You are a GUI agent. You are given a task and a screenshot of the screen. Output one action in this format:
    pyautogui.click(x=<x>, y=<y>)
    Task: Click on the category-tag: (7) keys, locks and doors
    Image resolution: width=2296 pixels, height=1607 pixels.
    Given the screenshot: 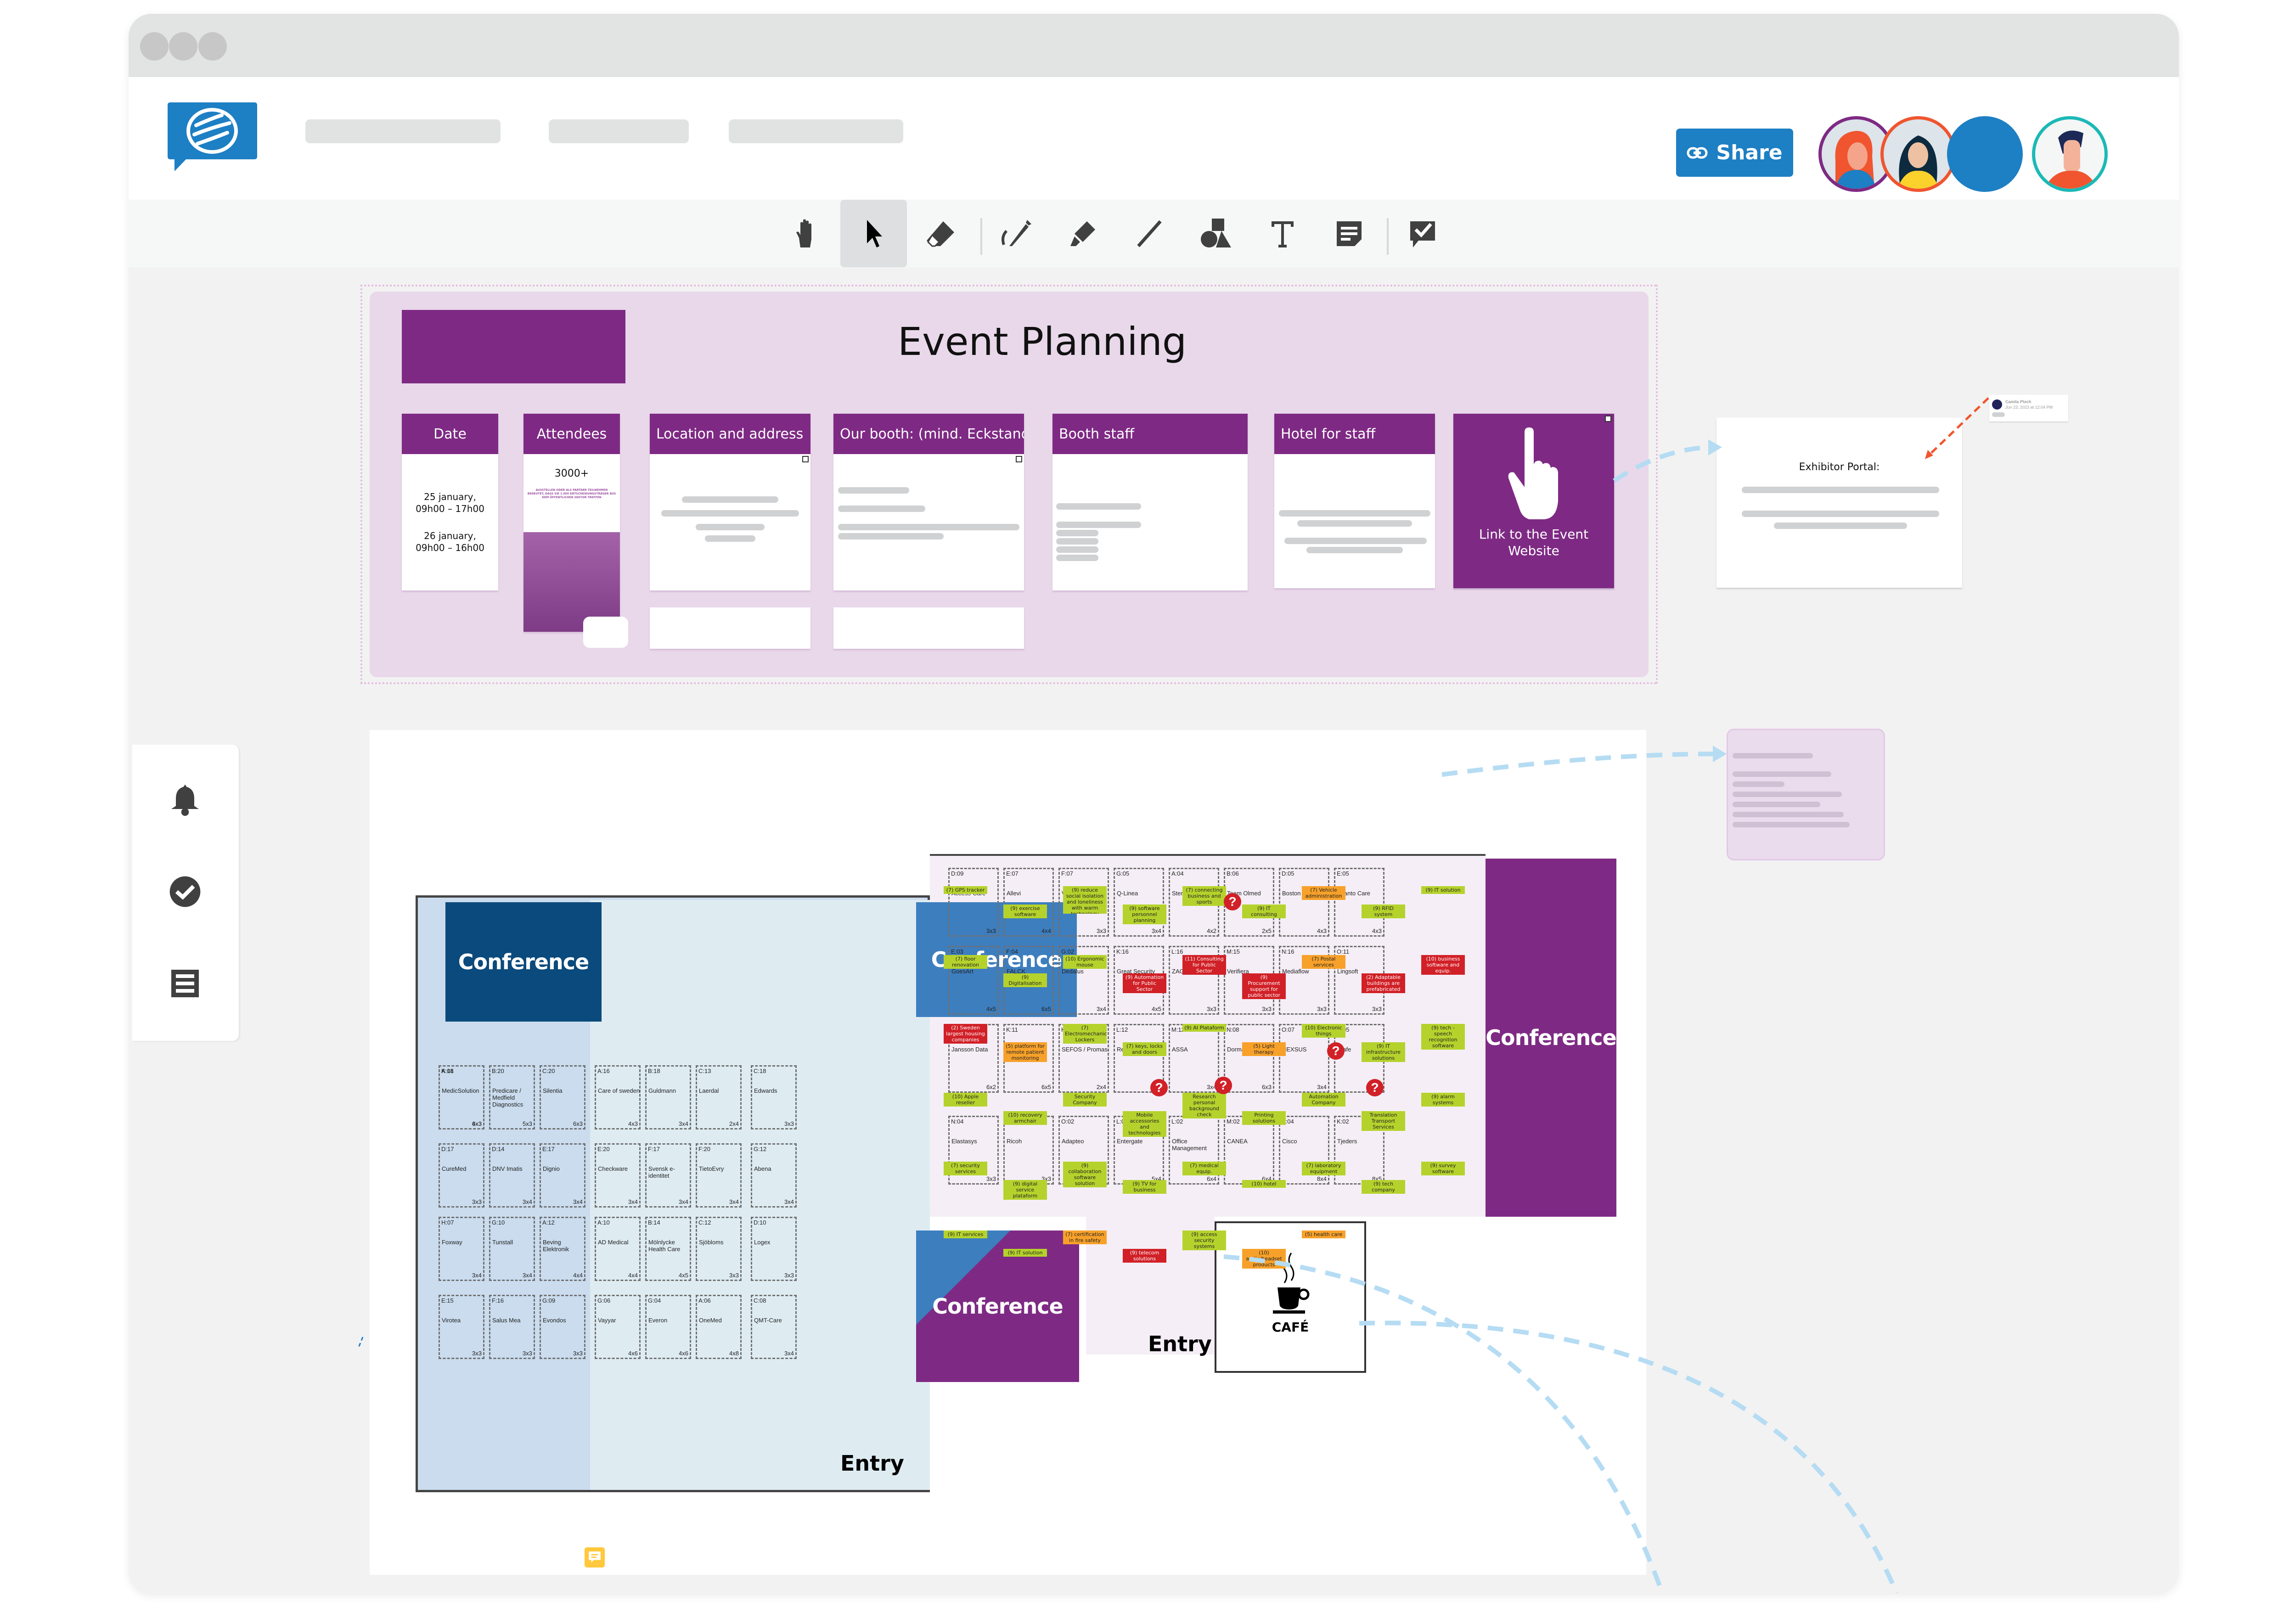 What is the action you would take?
    pyautogui.click(x=1144, y=1049)
    